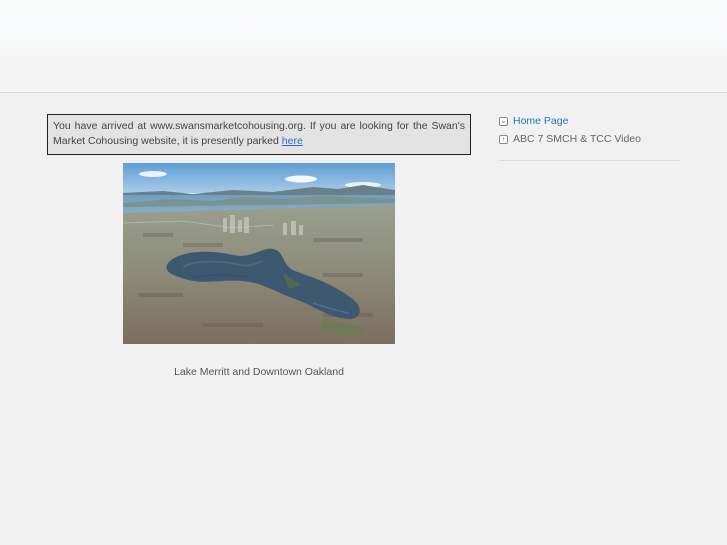 Image resolution: width=727 pixels, height=545 pixels. I want to click on aerial-photo, so click(259, 253).